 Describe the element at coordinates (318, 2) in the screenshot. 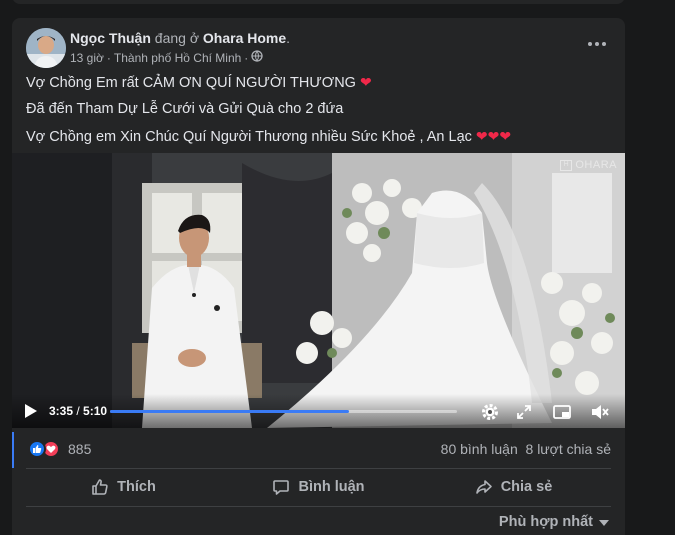

I see `previous-post-card` at that location.